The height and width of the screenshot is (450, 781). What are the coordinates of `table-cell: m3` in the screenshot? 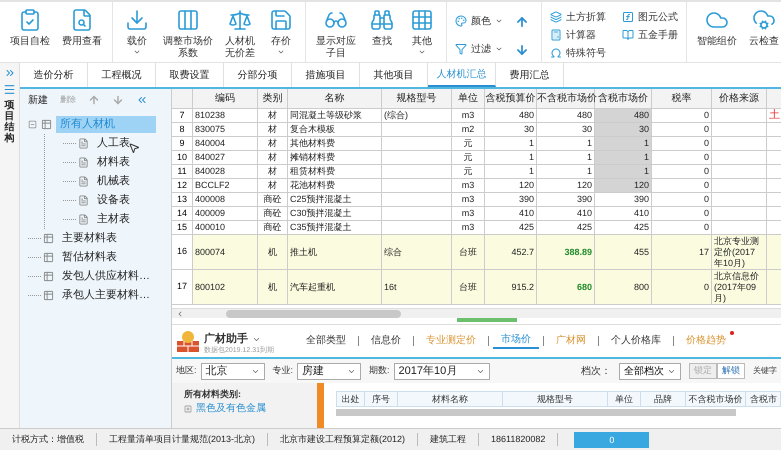 It's located at (468, 213).